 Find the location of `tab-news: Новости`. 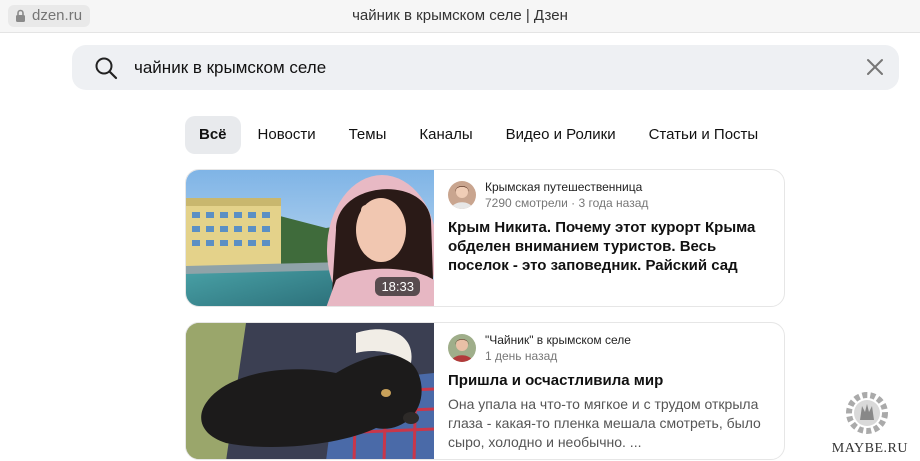

tab-news: Новости is located at coordinates (287, 135).